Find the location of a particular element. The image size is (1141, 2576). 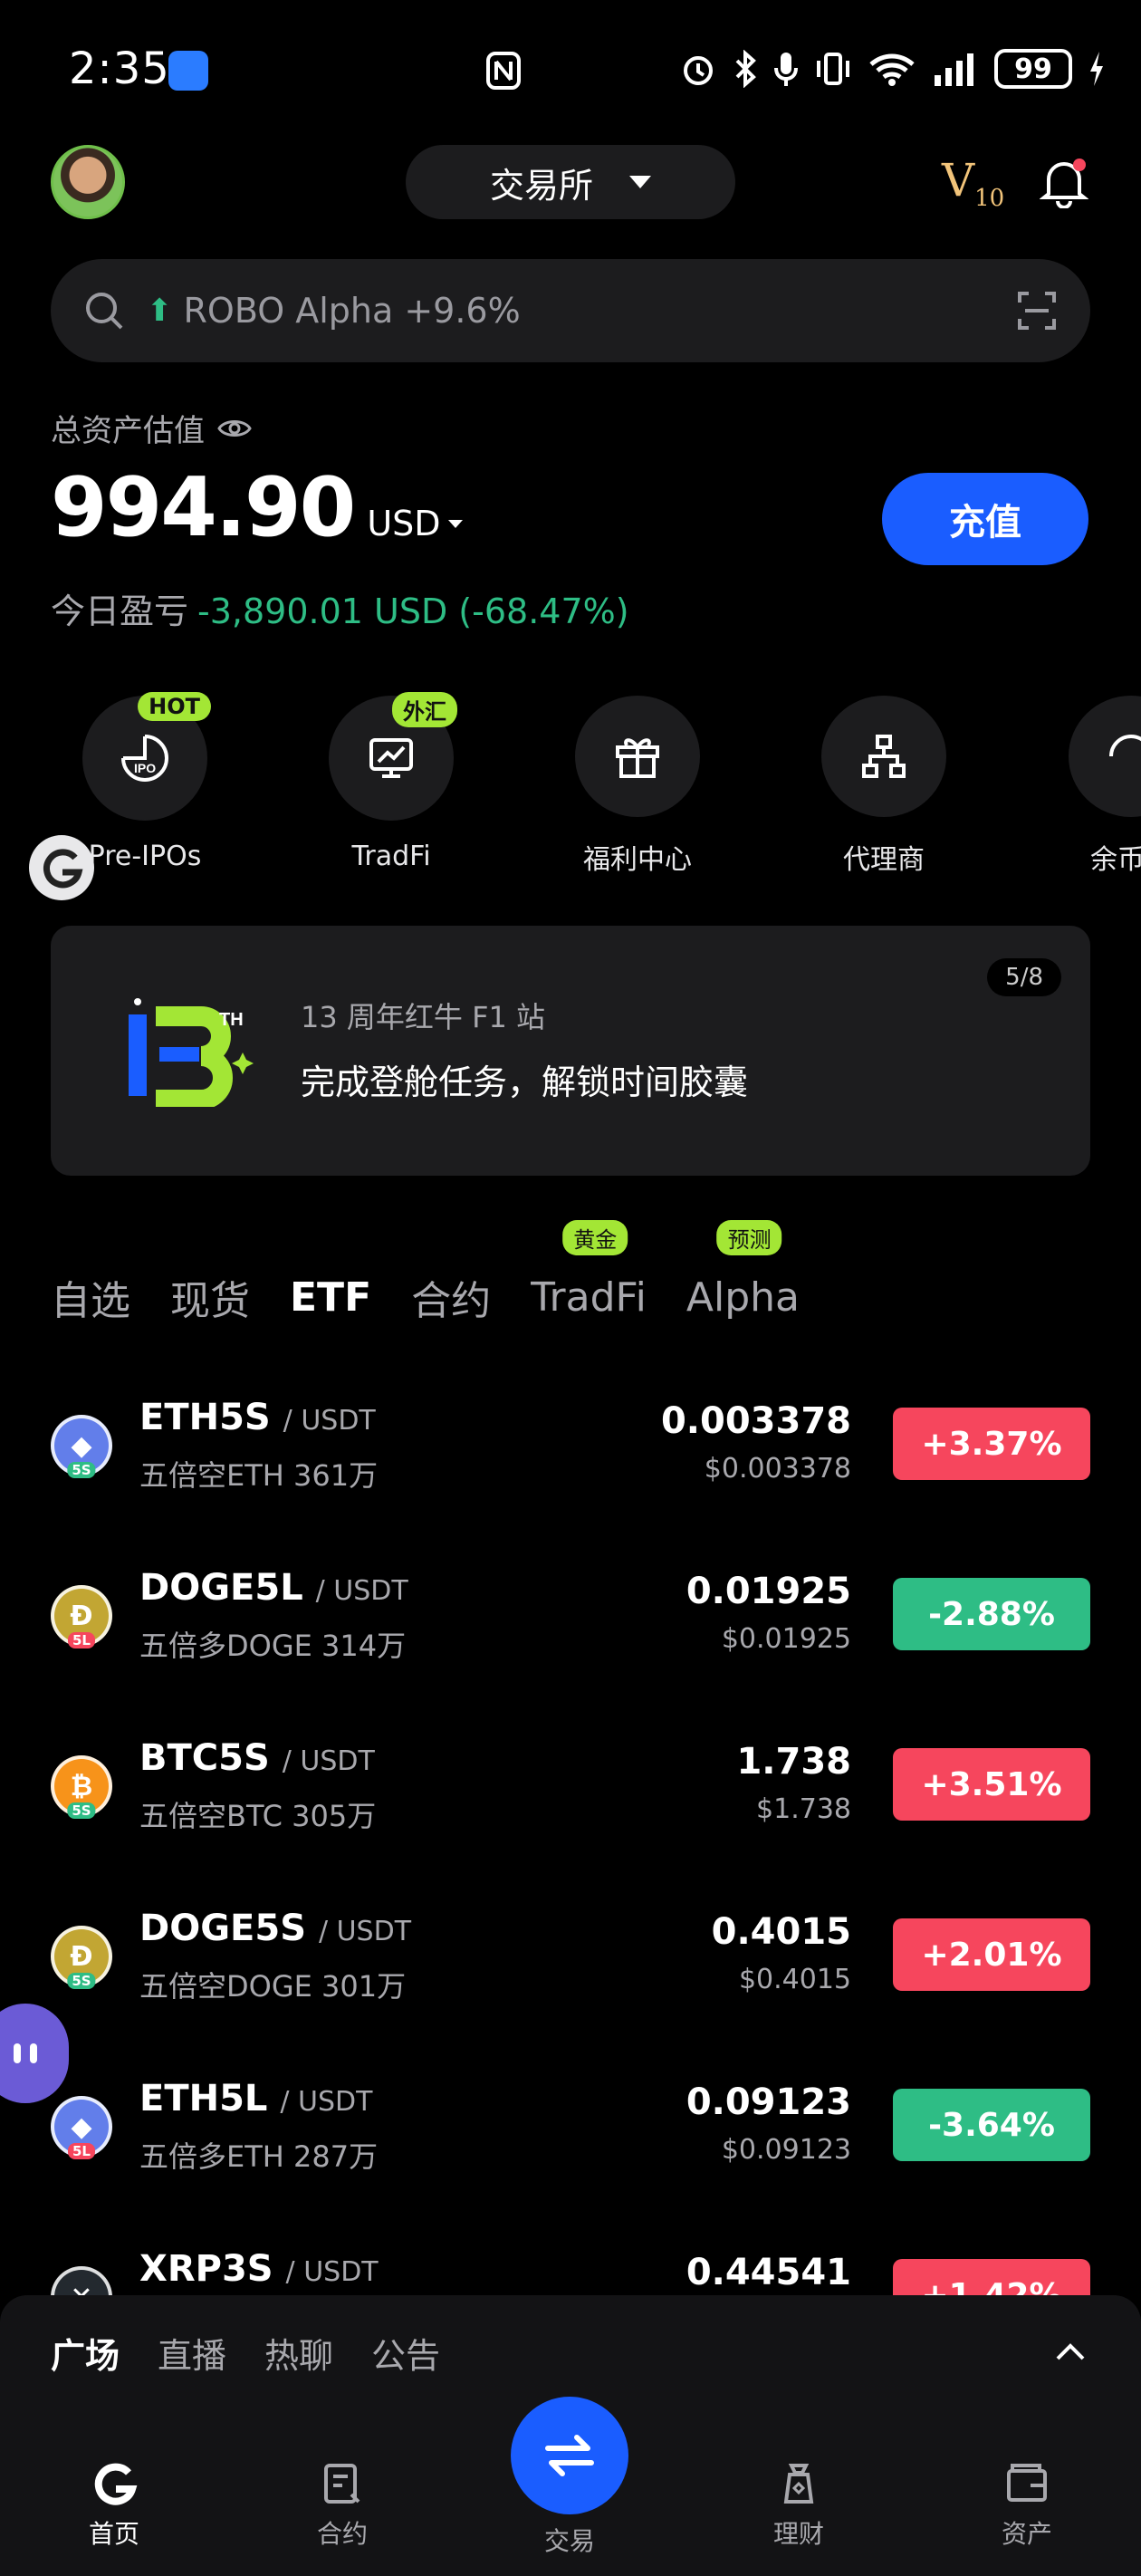

pair-base: XRP3S is located at coordinates (206, 2269).